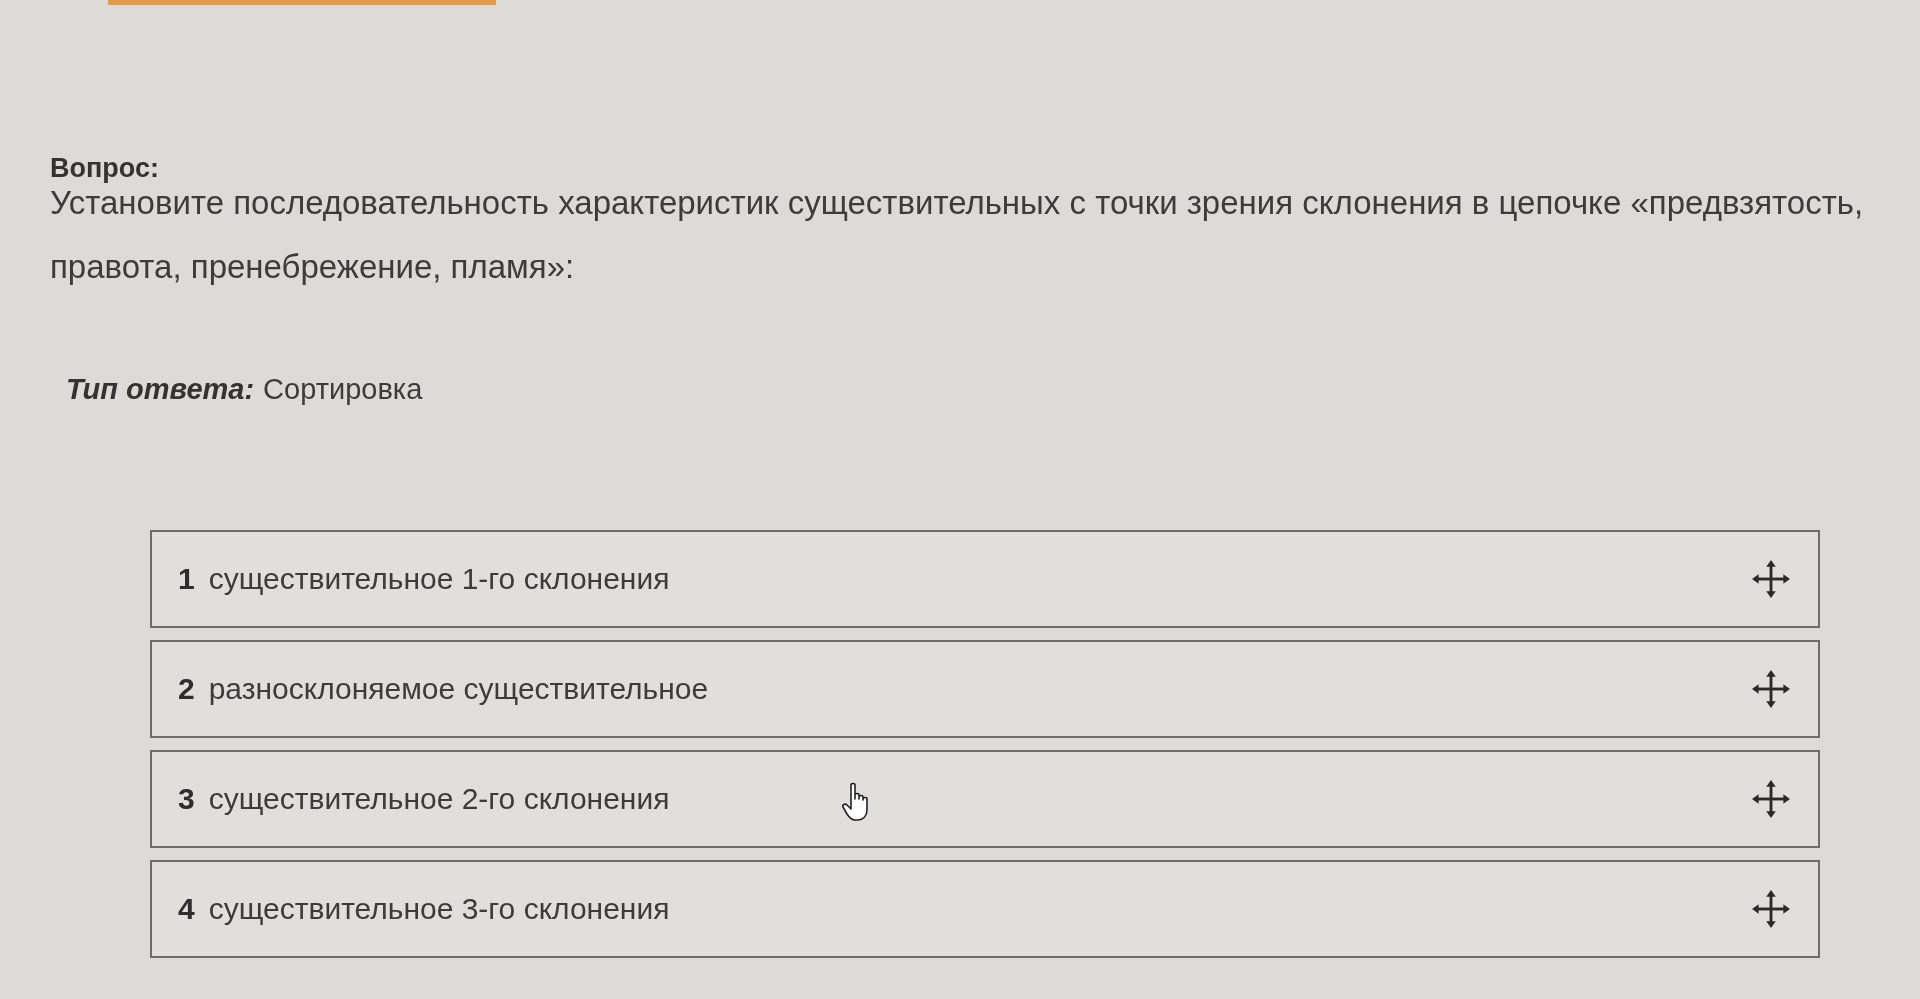 Image resolution: width=1920 pixels, height=999 pixels. What do you see at coordinates (186, 909) in the screenshot?
I see `item-number: 4` at bounding box center [186, 909].